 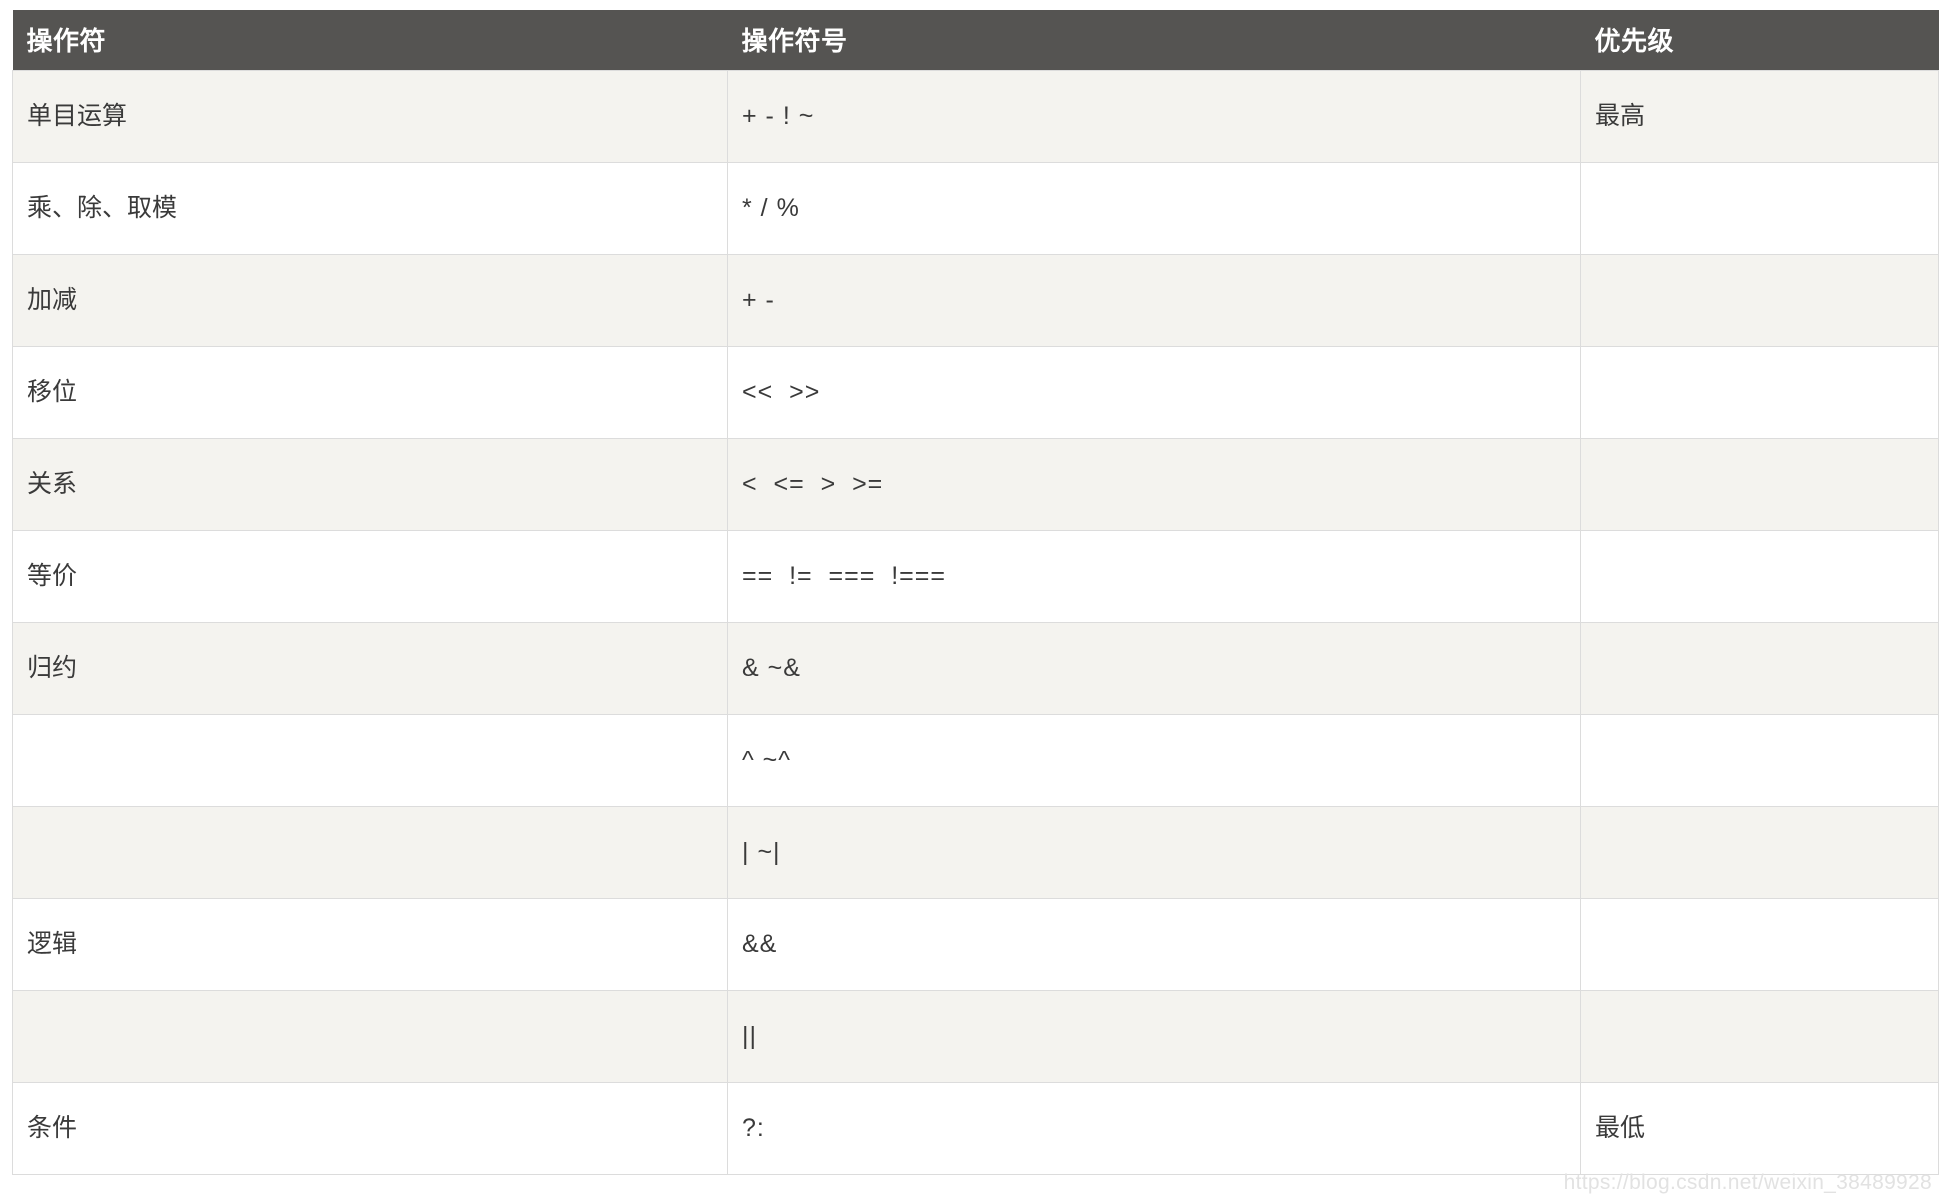 I want to click on cell-operator-symbol: ?:, so click(x=1154, y=1128).